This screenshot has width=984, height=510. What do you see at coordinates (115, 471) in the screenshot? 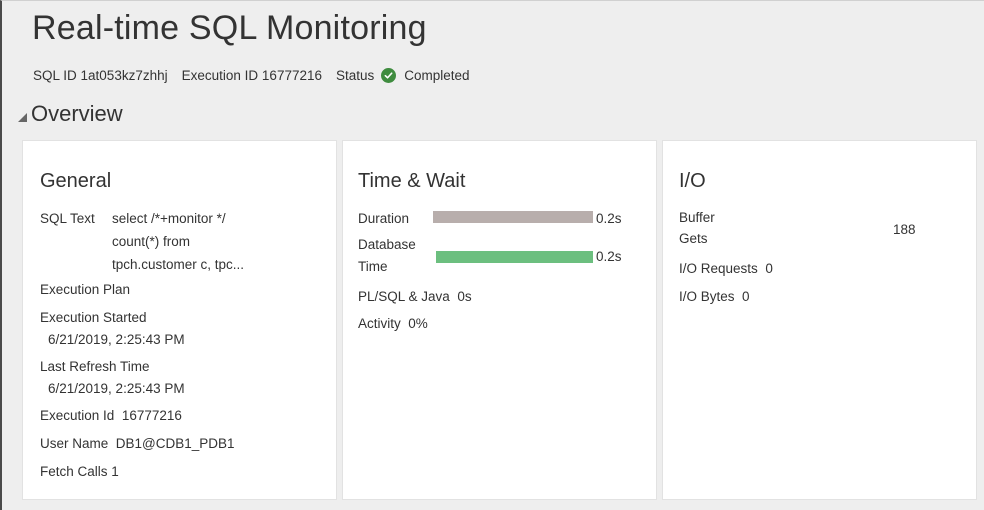
I see `fetch-calls-value: 1` at bounding box center [115, 471].